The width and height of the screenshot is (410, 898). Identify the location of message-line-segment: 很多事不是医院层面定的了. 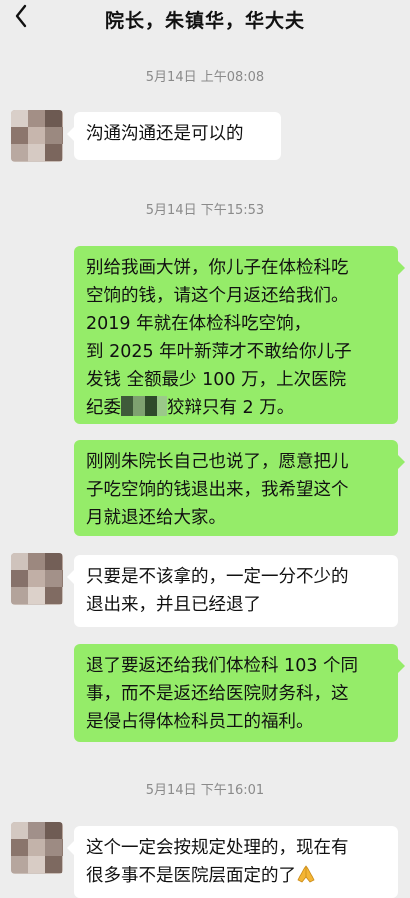
(191, 876).